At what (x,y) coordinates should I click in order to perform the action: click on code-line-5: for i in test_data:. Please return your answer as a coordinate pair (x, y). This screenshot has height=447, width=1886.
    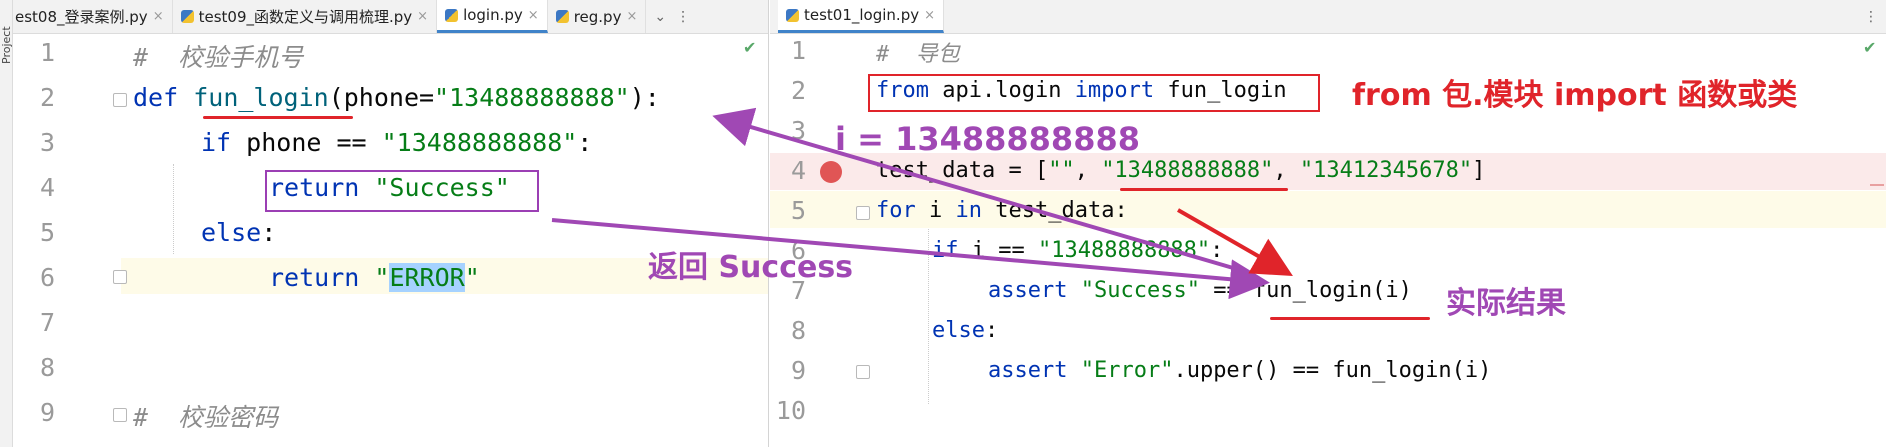
    Looking at the image, I should click on (1002, 210).